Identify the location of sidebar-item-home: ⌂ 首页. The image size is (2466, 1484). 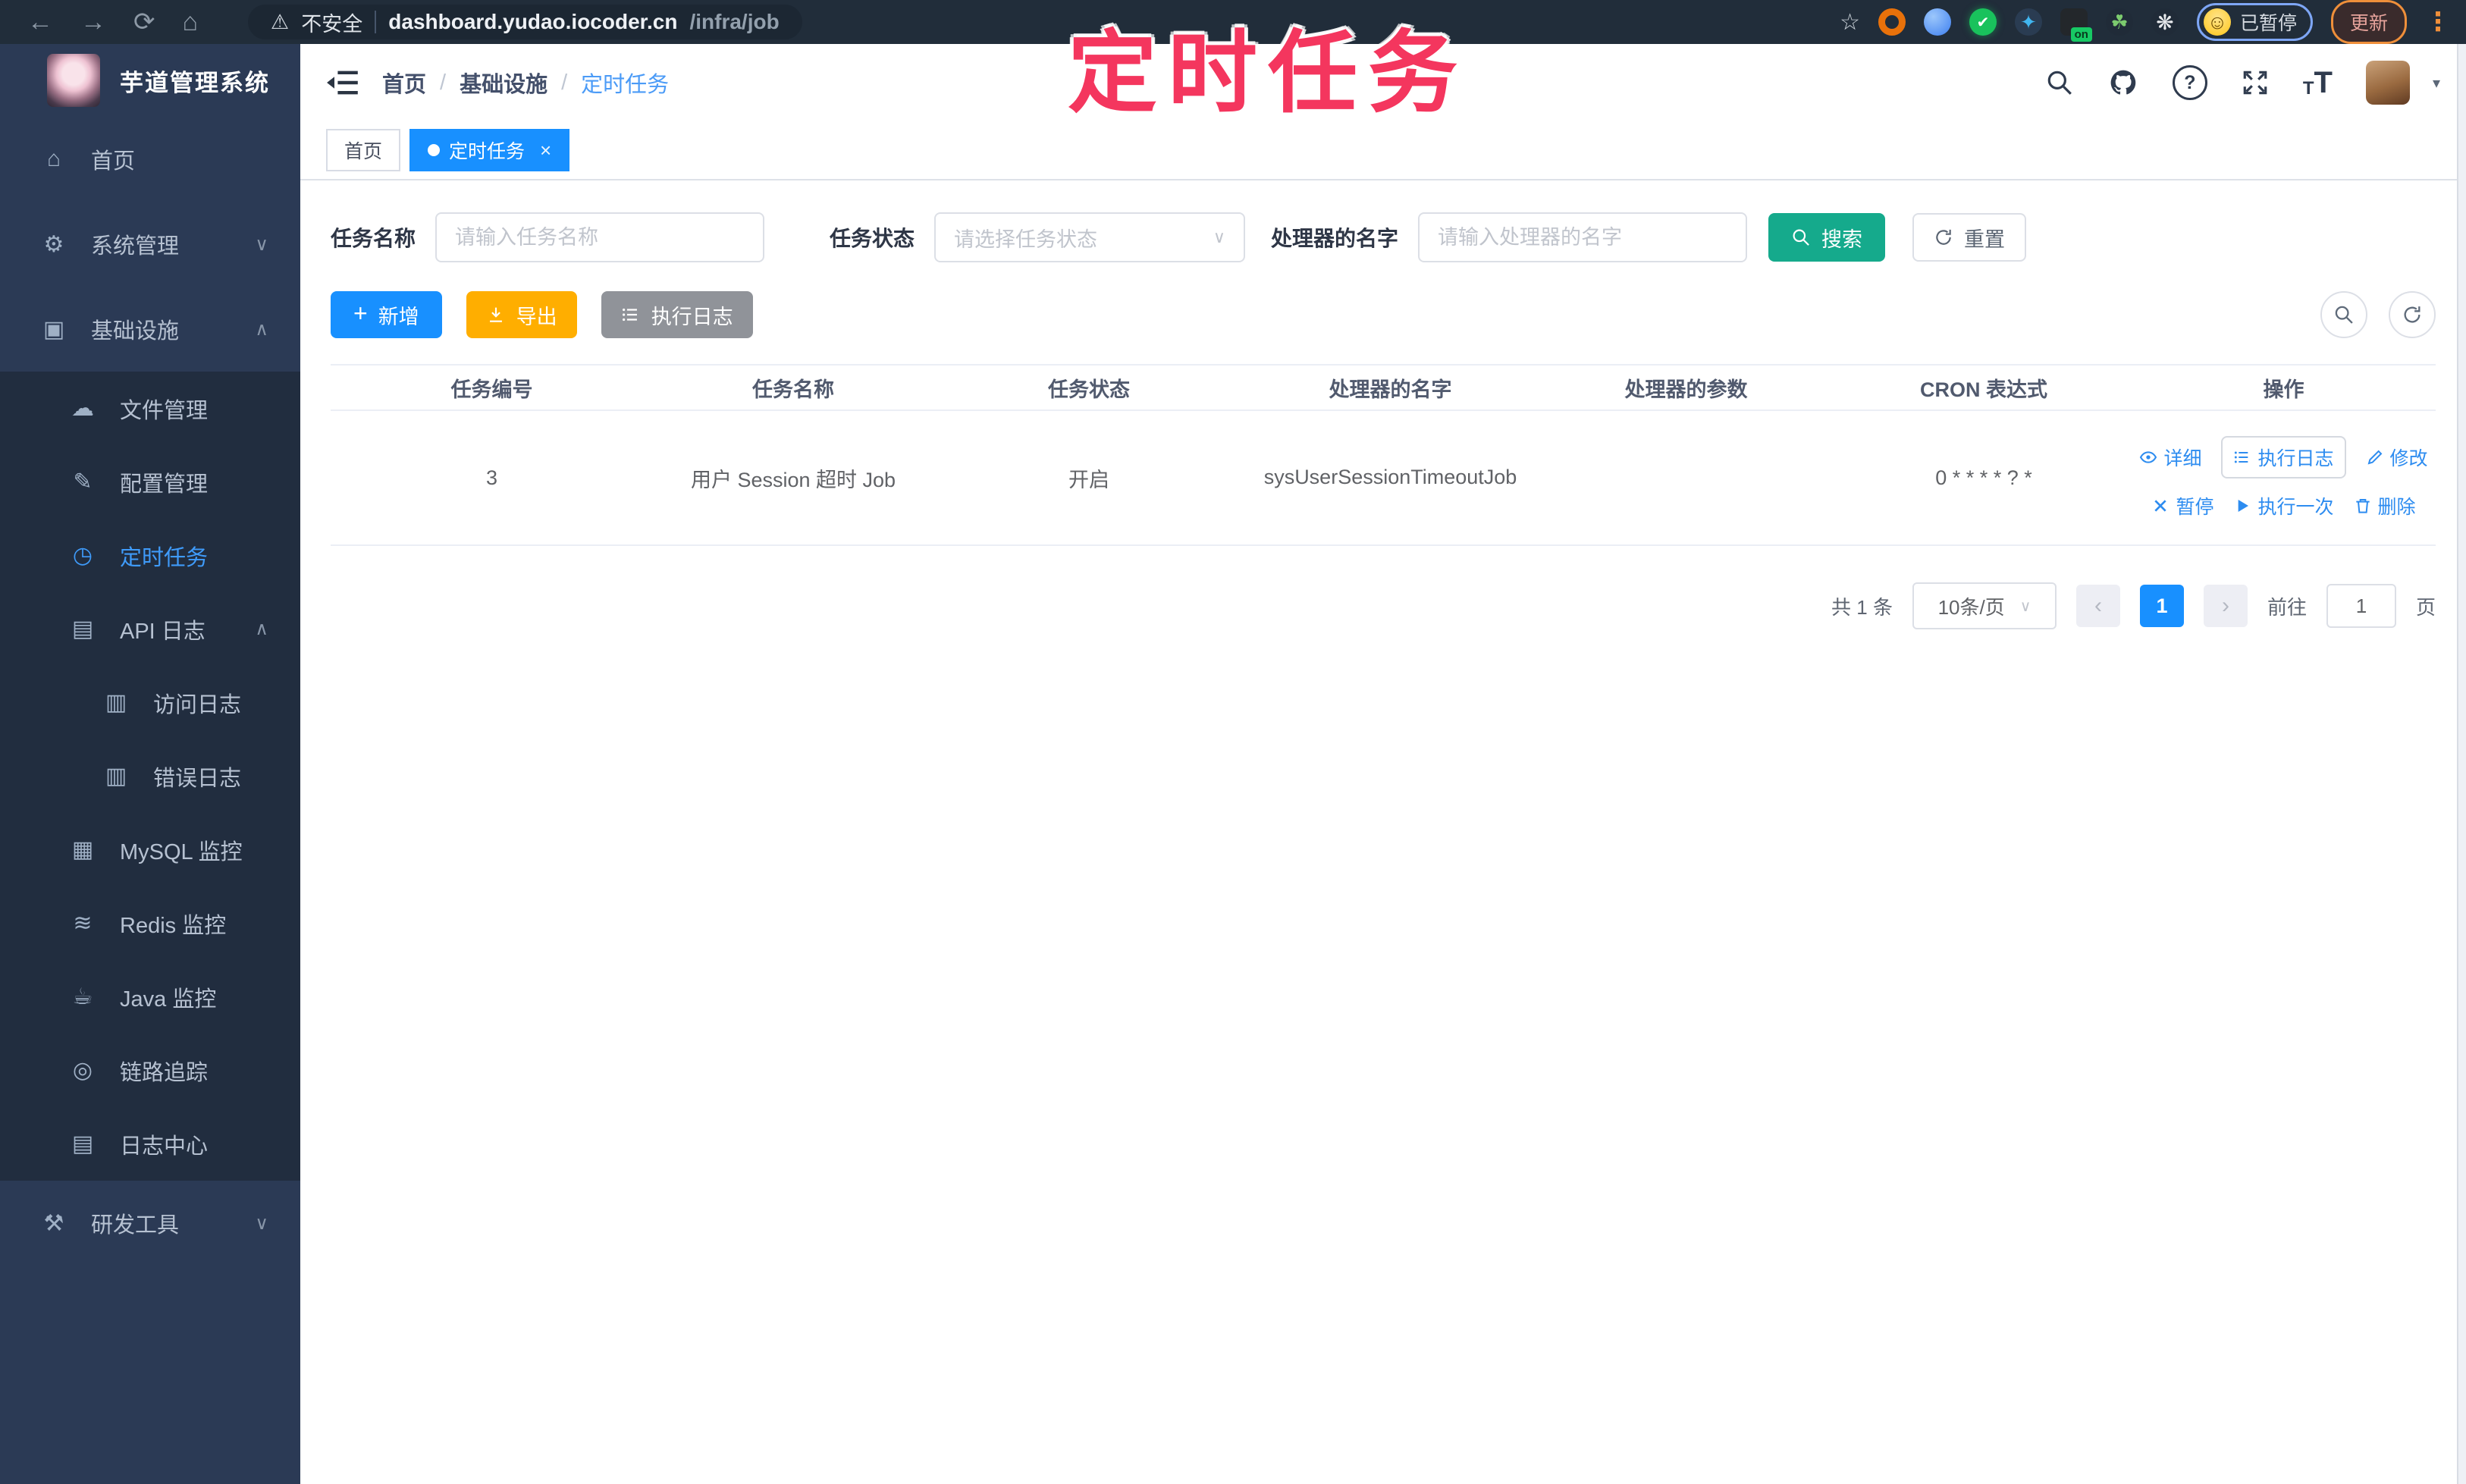
(150, 159).